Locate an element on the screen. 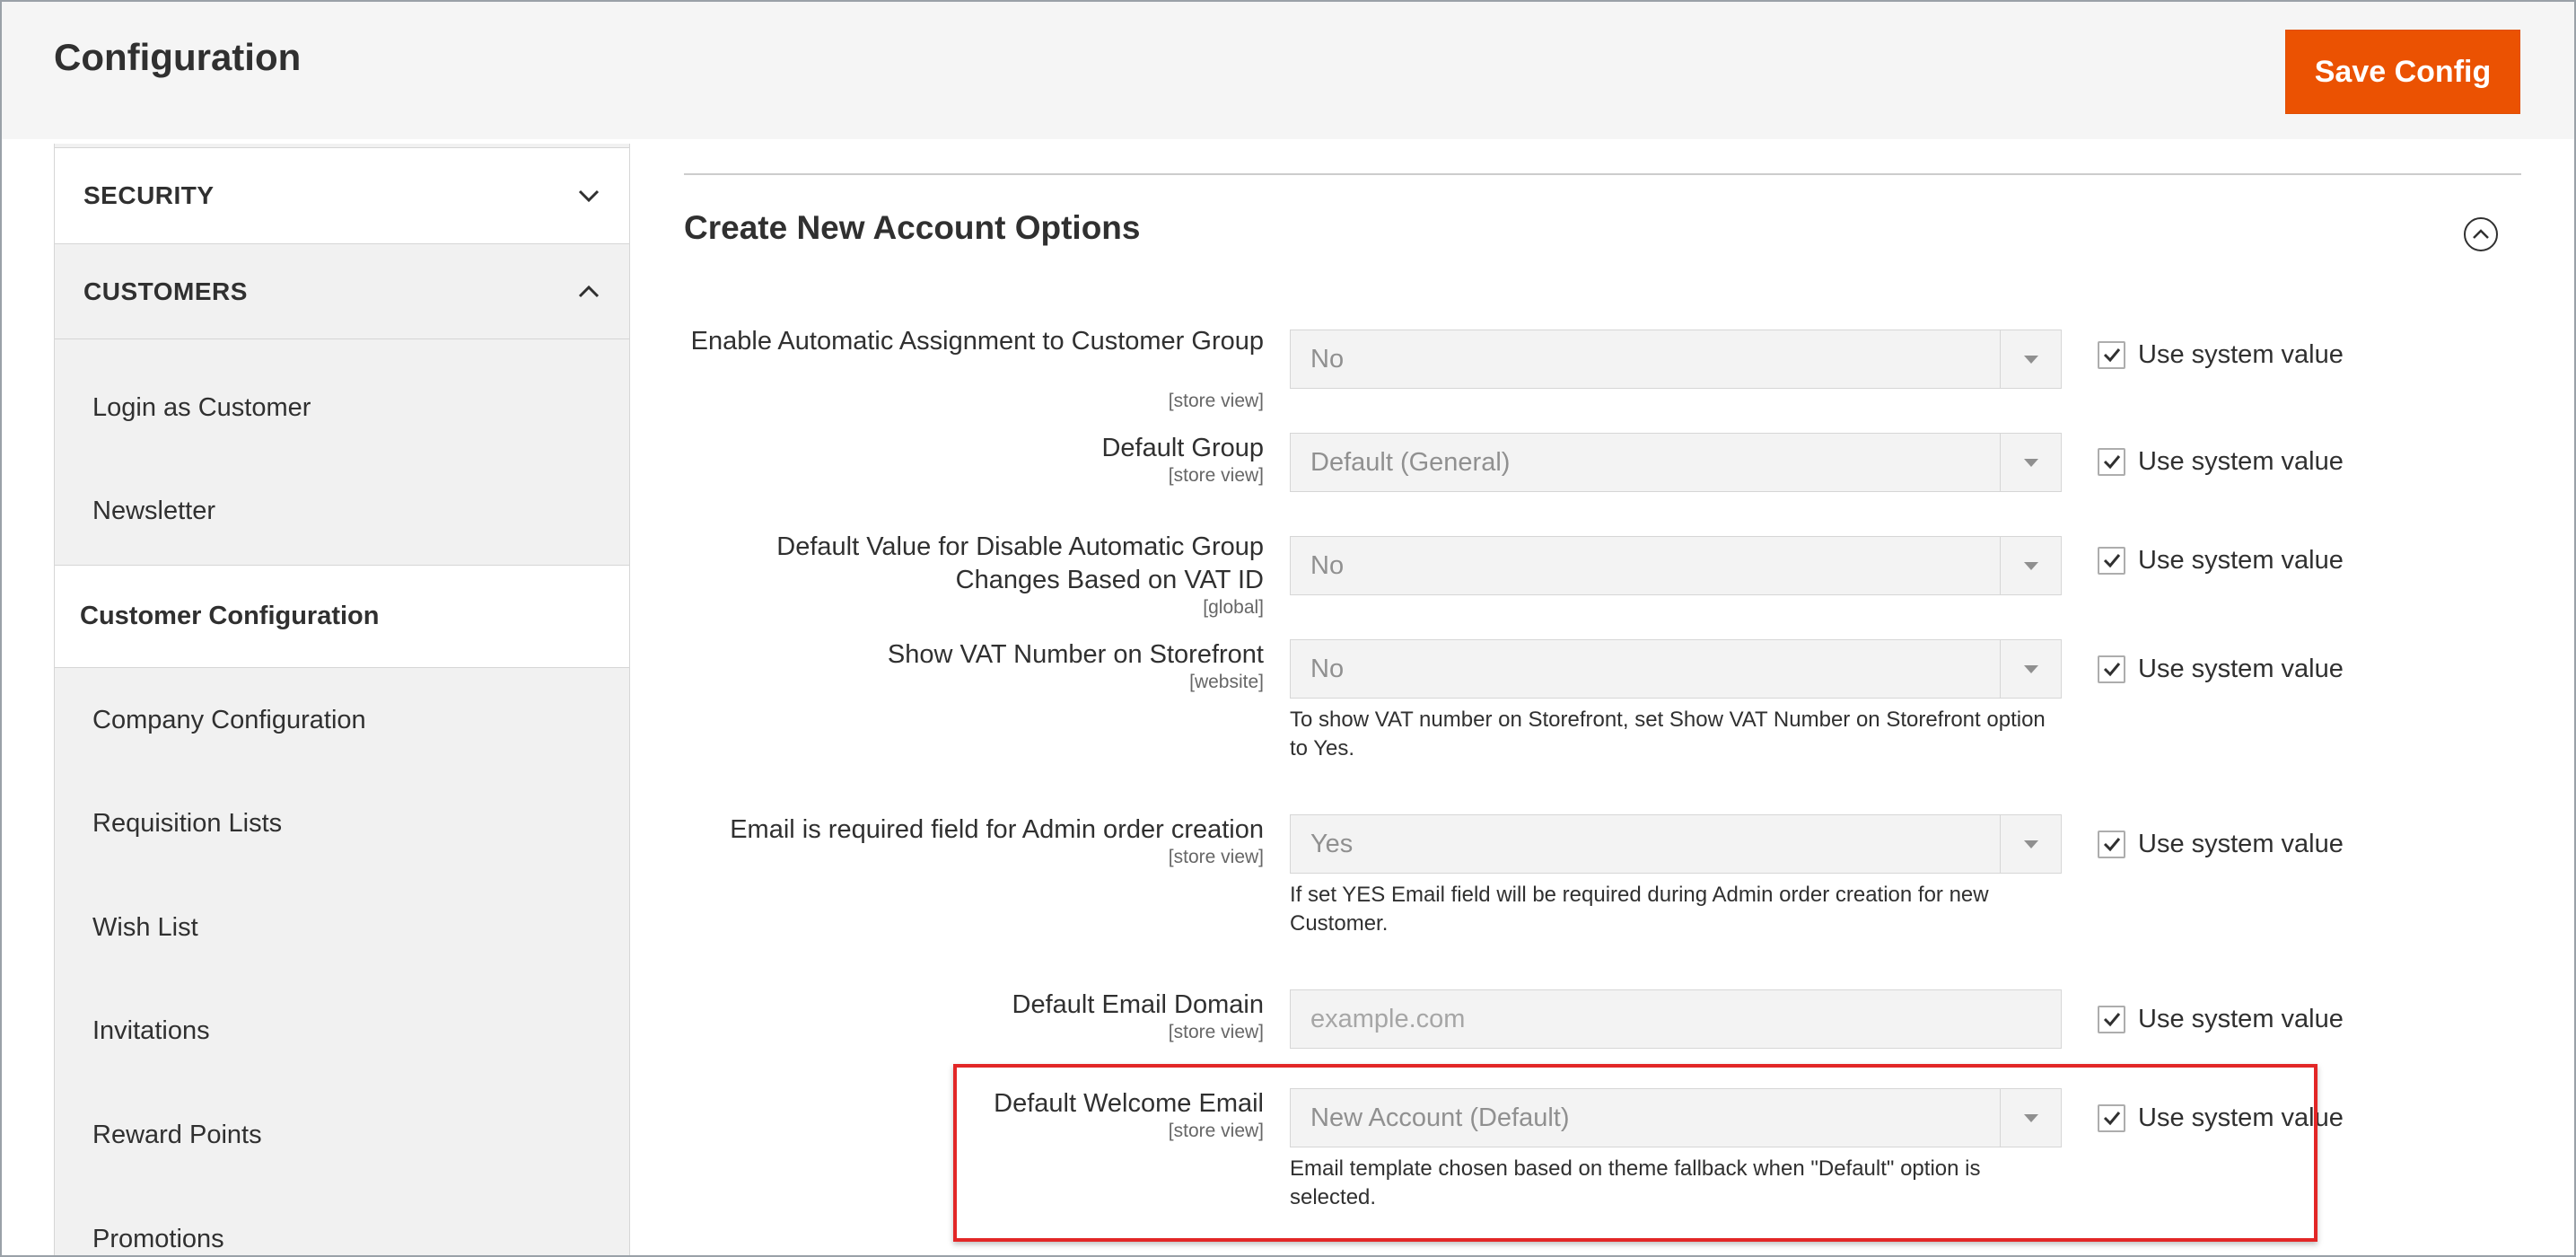 This screenshot has width=2576, height=1257. use-system-value-show-vat-number: Use system value is located at coordinates (2221, 669).